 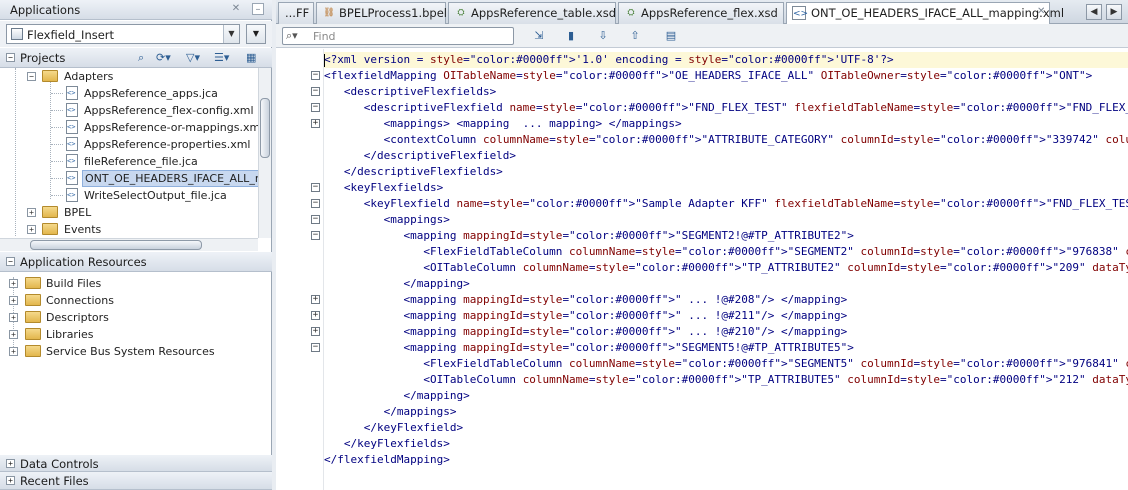 What do you see at coordinates (251, 58) in the screenshot?
I see `grid-icon: ▦` at bounding box center [251, 58].